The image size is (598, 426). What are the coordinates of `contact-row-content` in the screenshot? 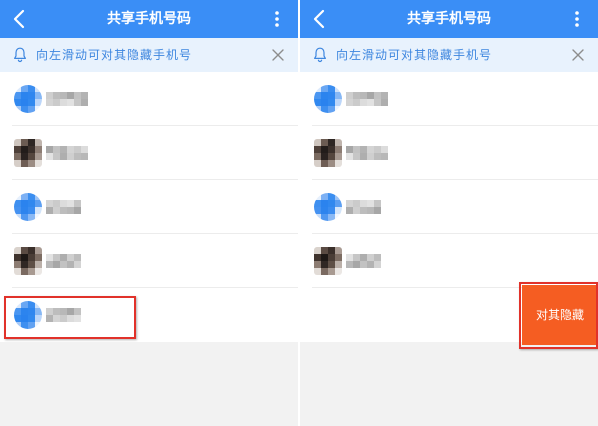 It's located at (149, 207).